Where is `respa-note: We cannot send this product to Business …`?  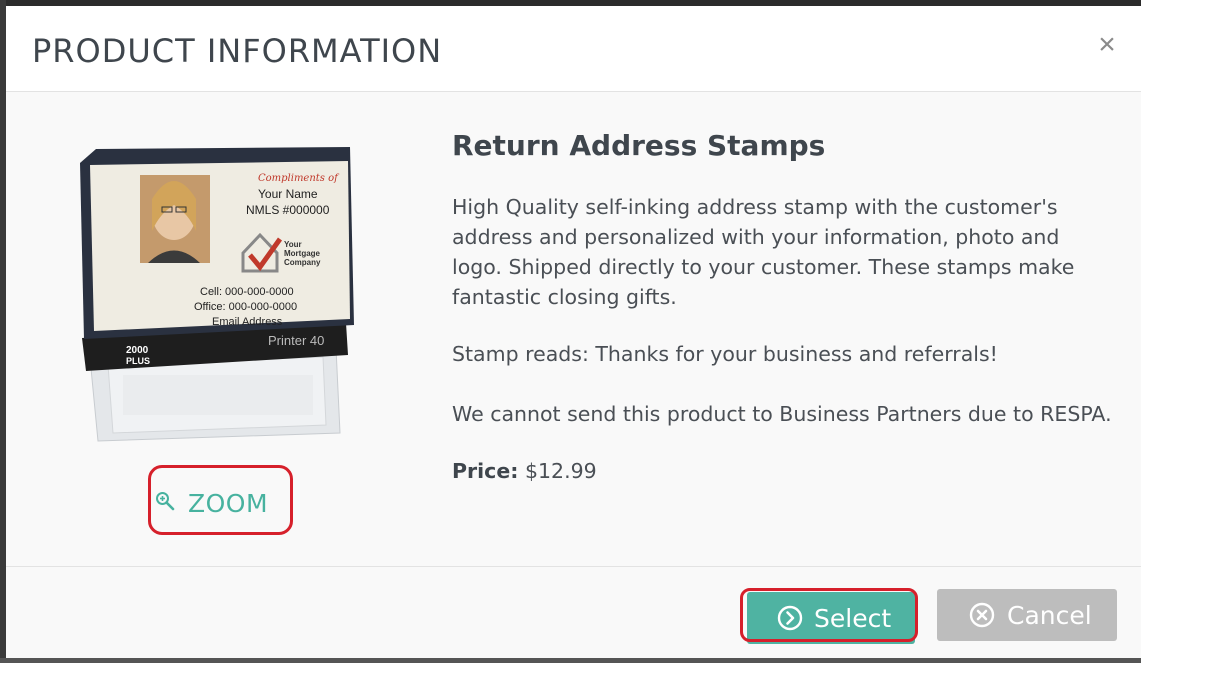
respa-note: We cannot send this product to Business … is located at coordinates (782, 414).